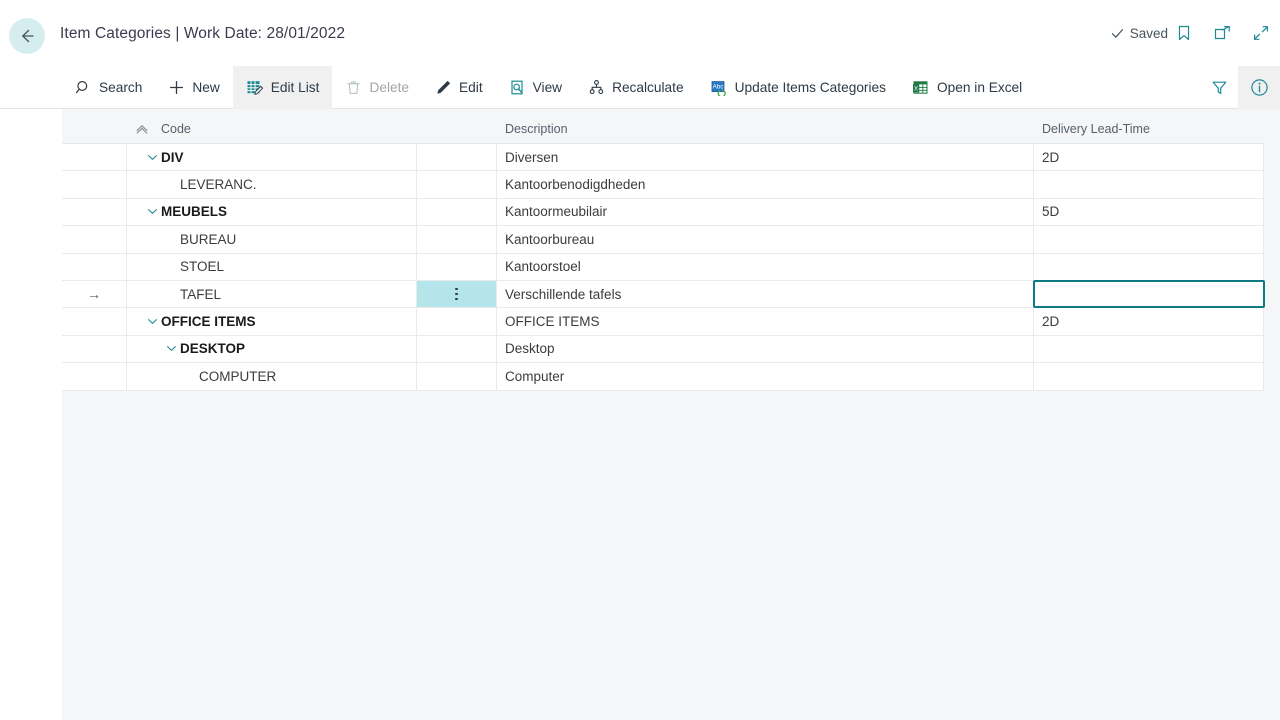 The image size is (1280, 720). What do you see at coordinates (1117, 33) in the screenshot?
I see `check-icon` at bounding box center [1117, 33].